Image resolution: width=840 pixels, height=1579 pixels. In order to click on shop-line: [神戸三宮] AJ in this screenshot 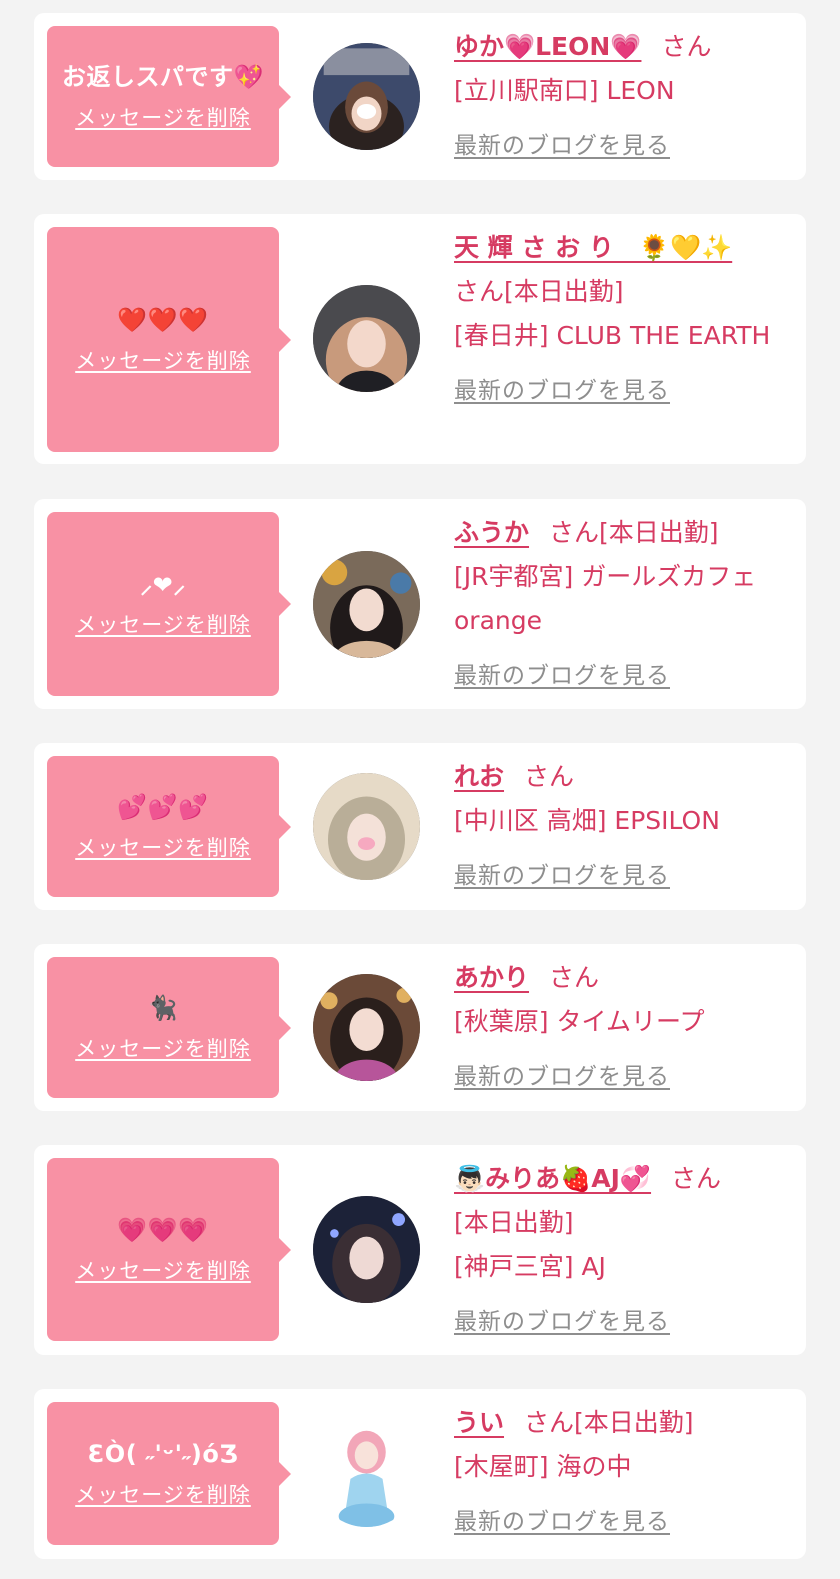, I will do `click(530, 1266)`.